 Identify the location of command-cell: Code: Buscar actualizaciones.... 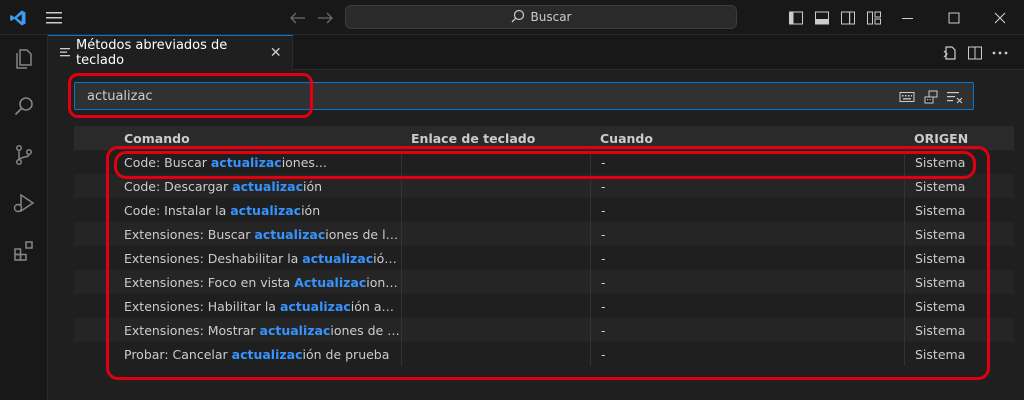
(237, 162).